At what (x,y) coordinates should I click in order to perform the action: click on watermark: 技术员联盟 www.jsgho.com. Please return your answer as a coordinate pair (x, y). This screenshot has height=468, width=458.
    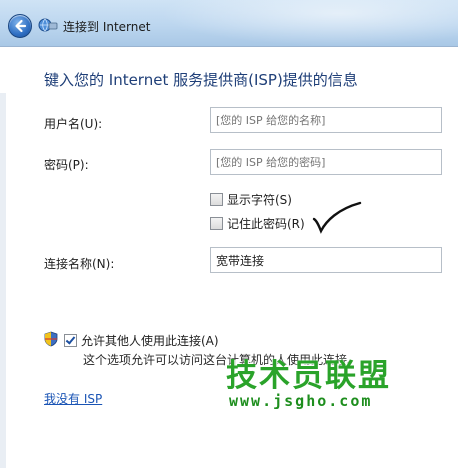
    Looking at the image, I should click on (338, 382).